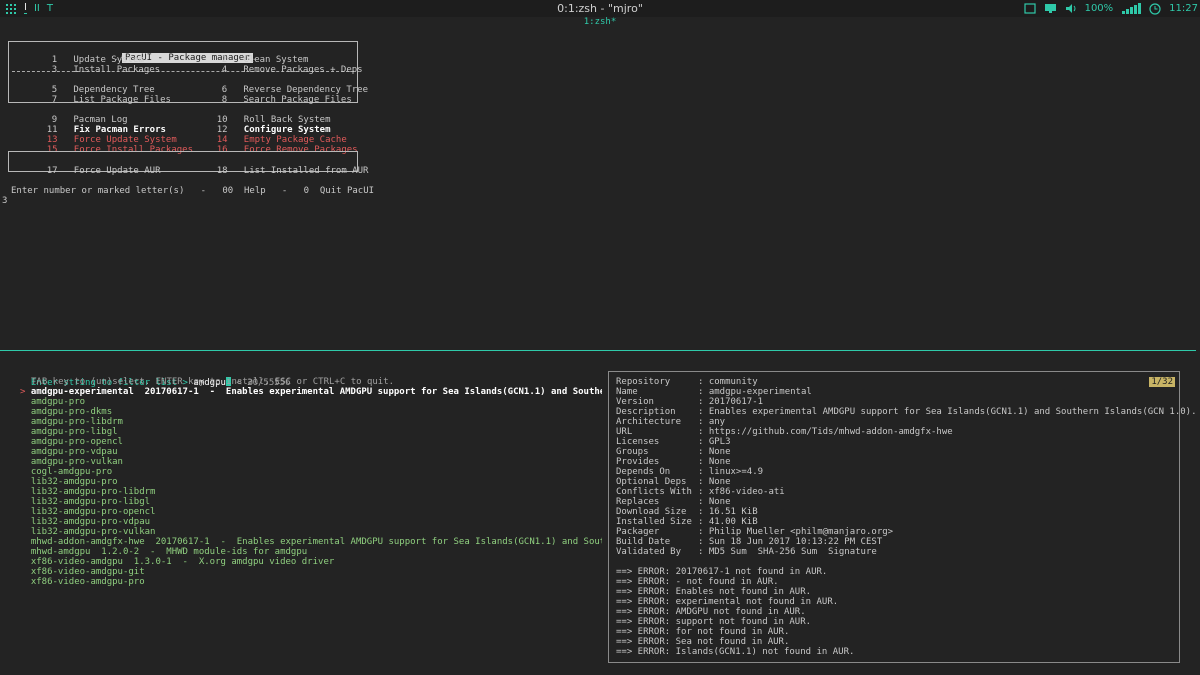 The height and width of the screenshot is (675, 1200). I want to click on menu-item-18: 18 List Installed from AUR, so click(281, 171).